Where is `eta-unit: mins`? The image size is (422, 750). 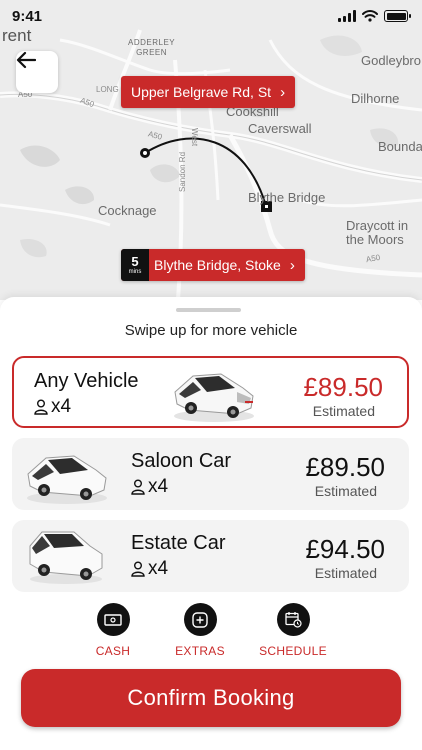
eta-unit: mins is located at coordinates (135, 271).